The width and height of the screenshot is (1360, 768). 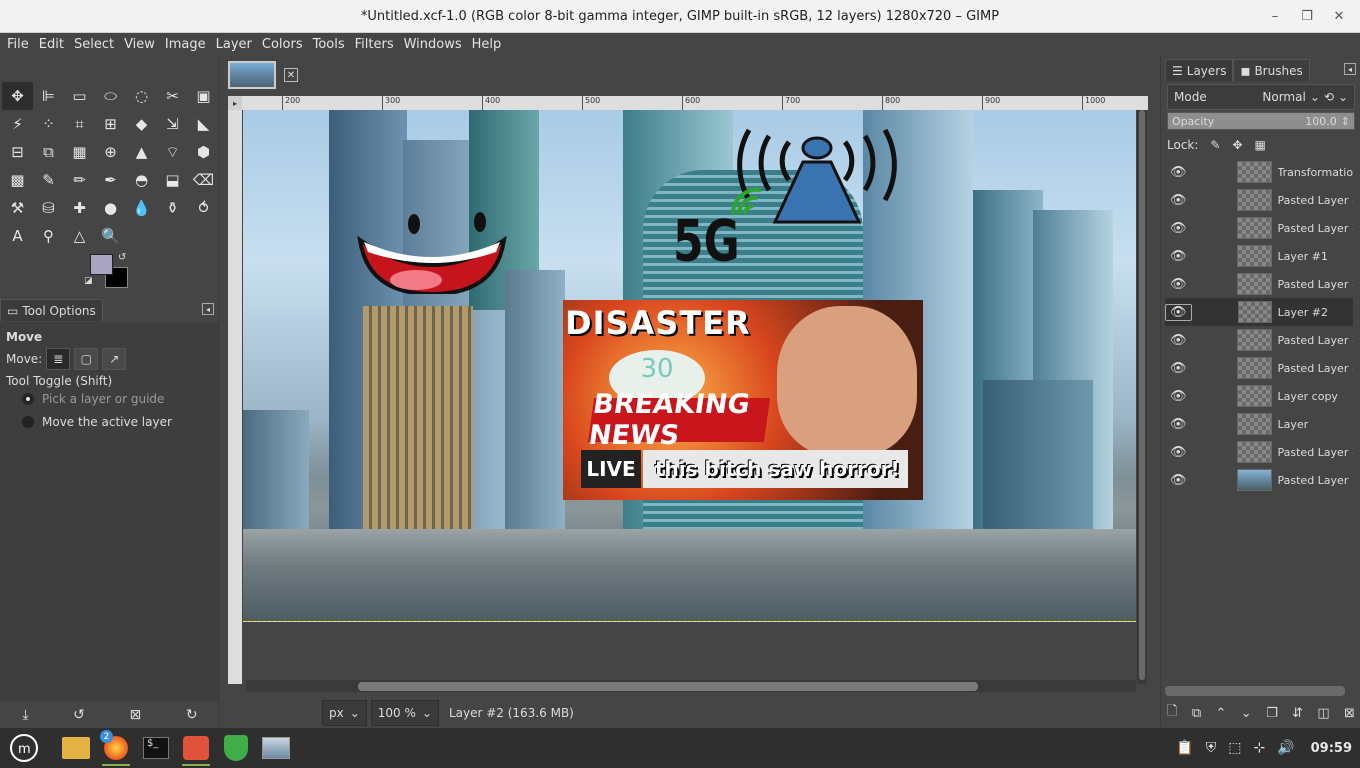 I want to click on clock: 09:59, so click(x=1331, y=748).